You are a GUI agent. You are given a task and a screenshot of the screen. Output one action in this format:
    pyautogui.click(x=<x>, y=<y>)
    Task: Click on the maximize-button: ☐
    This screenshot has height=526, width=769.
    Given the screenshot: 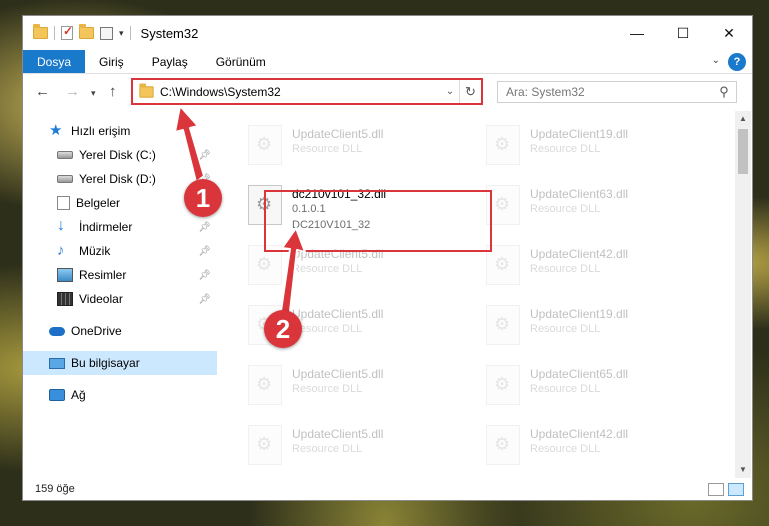 What is the action you would take?
    pyautogui.click(x=683, y=33)
    